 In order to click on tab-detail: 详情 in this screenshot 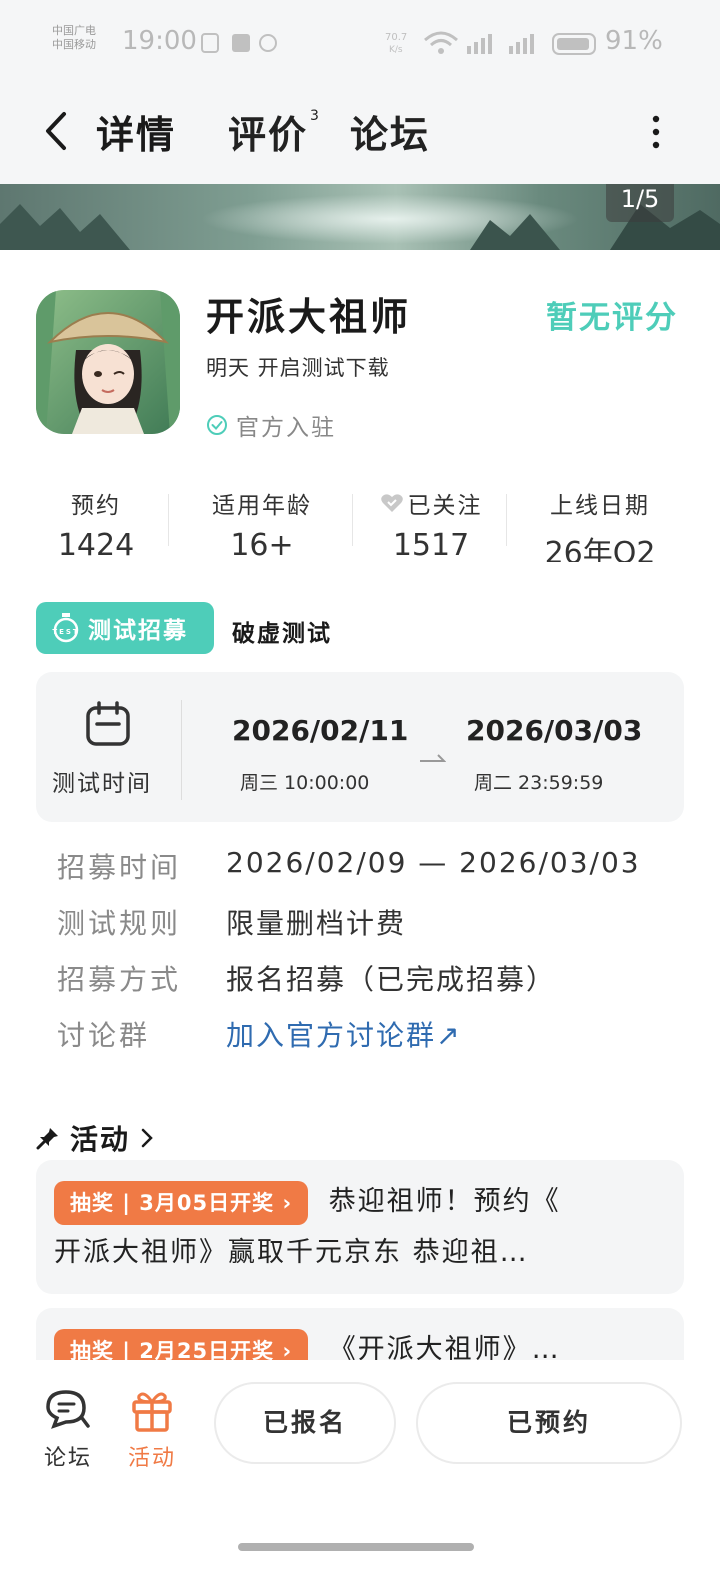, I will do `click(136, 131)`.